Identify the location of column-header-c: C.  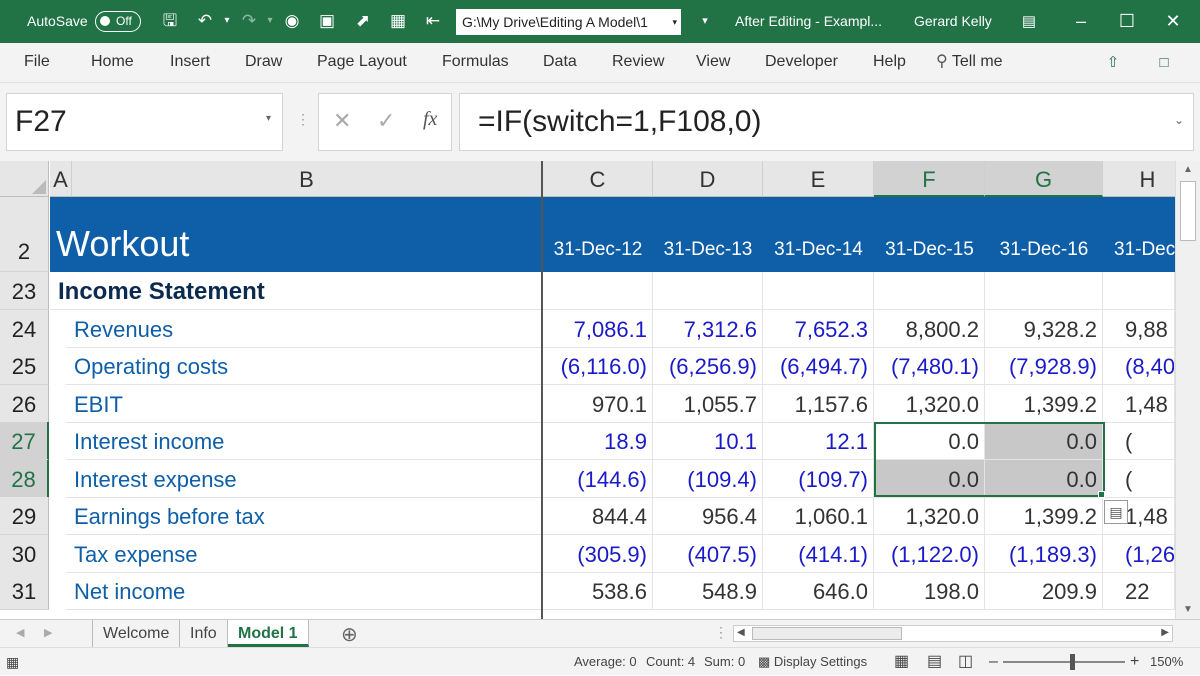
(598, 179).